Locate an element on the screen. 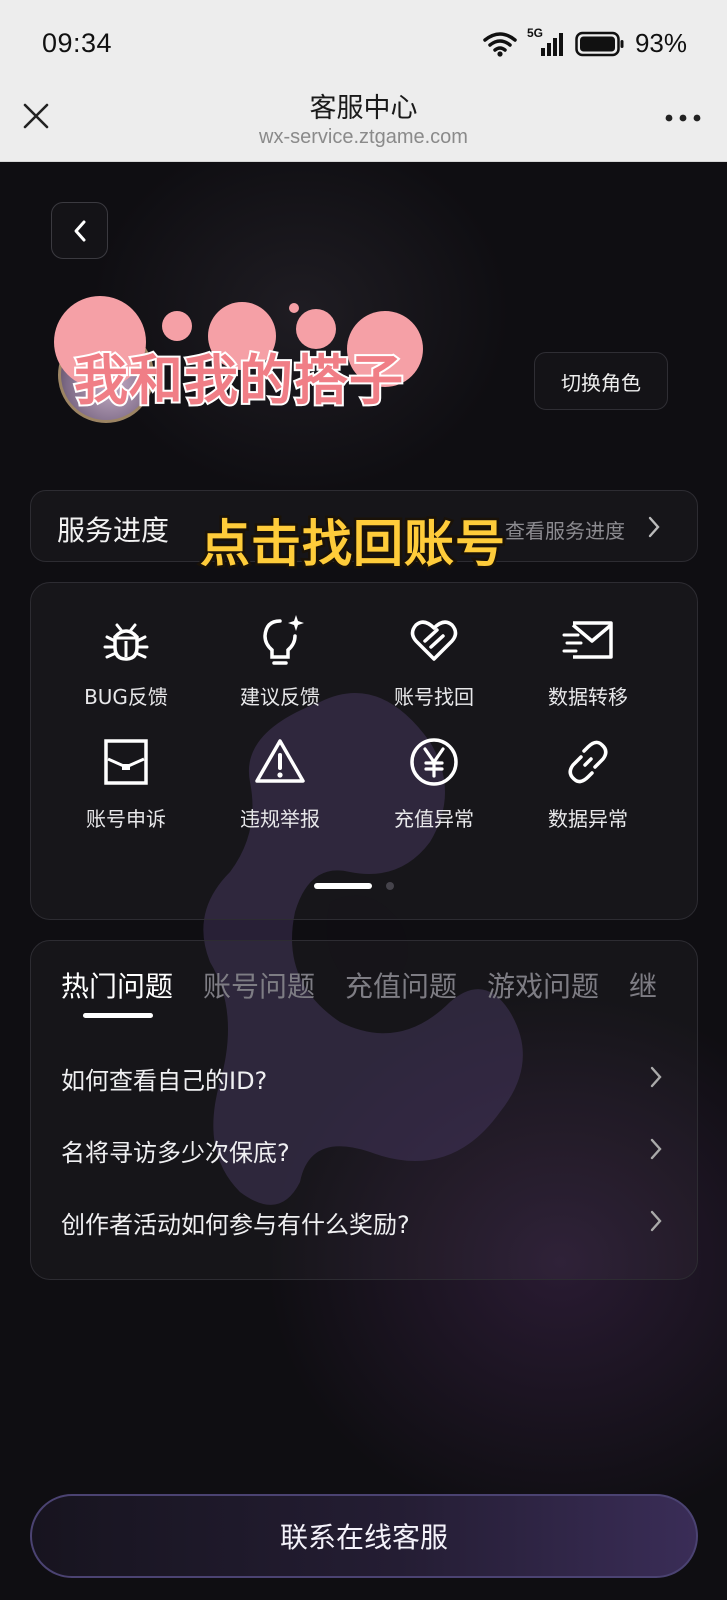  status-time: 09:34 is located at coordinates (77, 43).